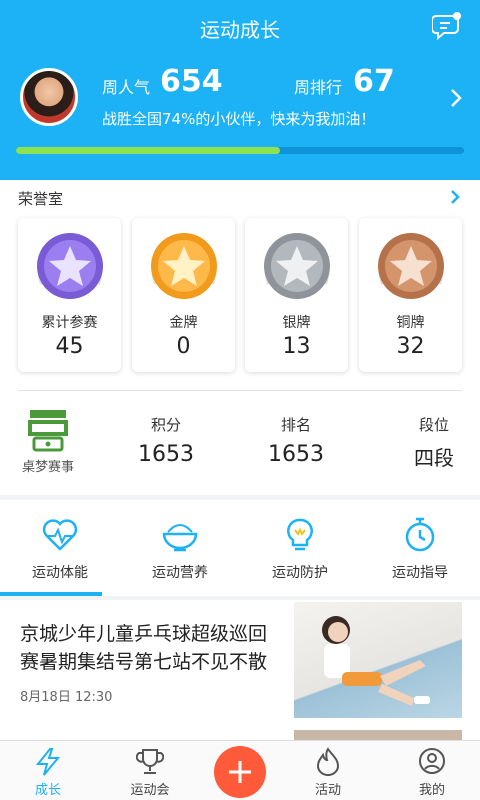 The height and width of the screenshot is (800, 480). What do you see at coordinates (126, 87) in the screenshot?
I see `popularity-label: 周人气` at bounding box center [126, 87].